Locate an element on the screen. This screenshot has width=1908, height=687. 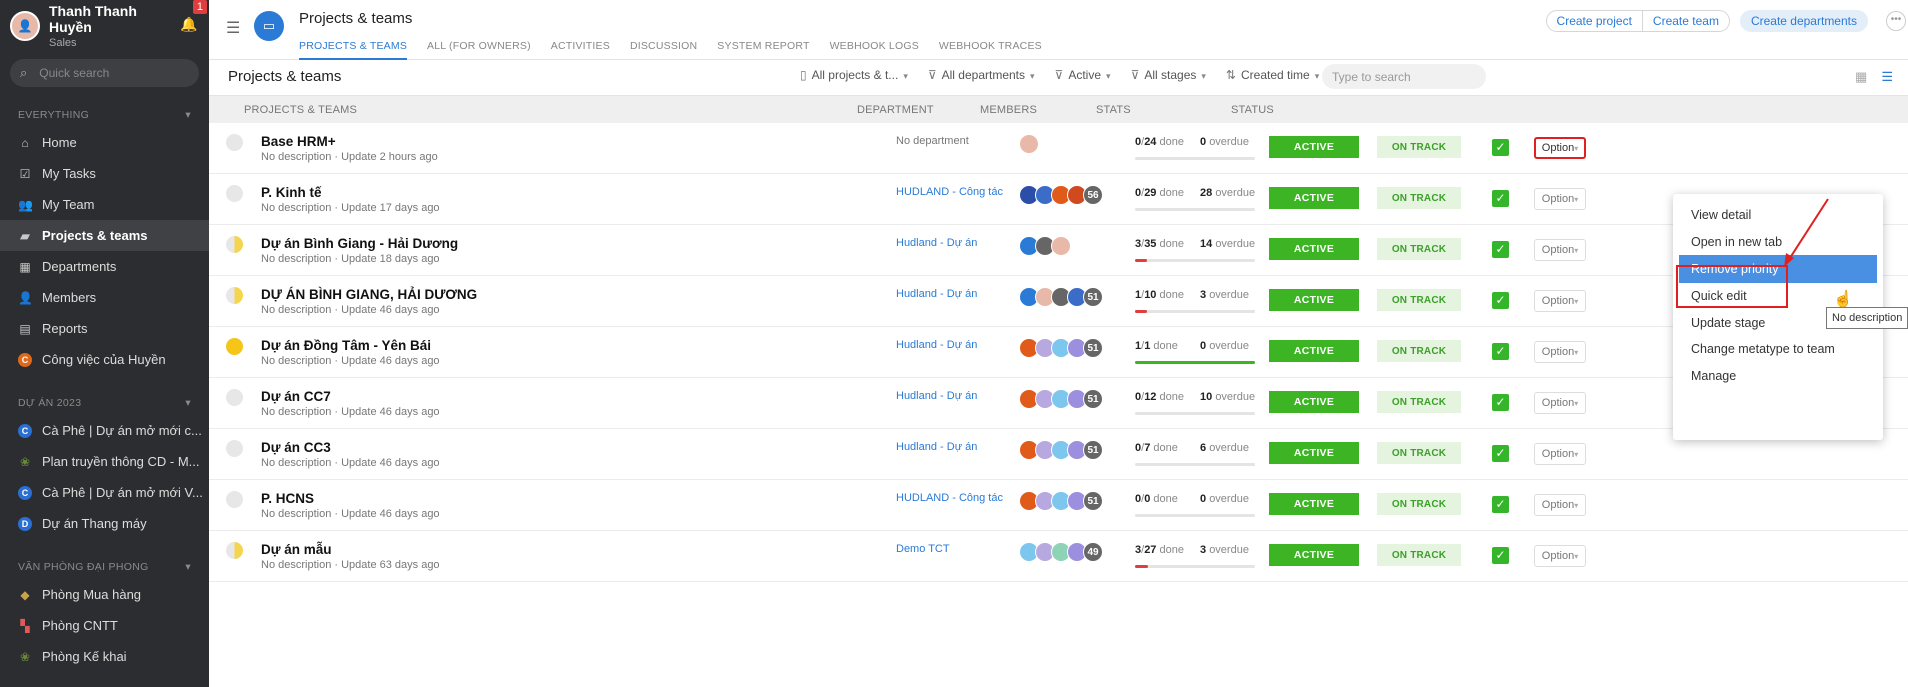
sidebar-item-c-ng-vi-c-c-a-huy-n: C Công việc của Huyền is located at coordinates (104, 359).